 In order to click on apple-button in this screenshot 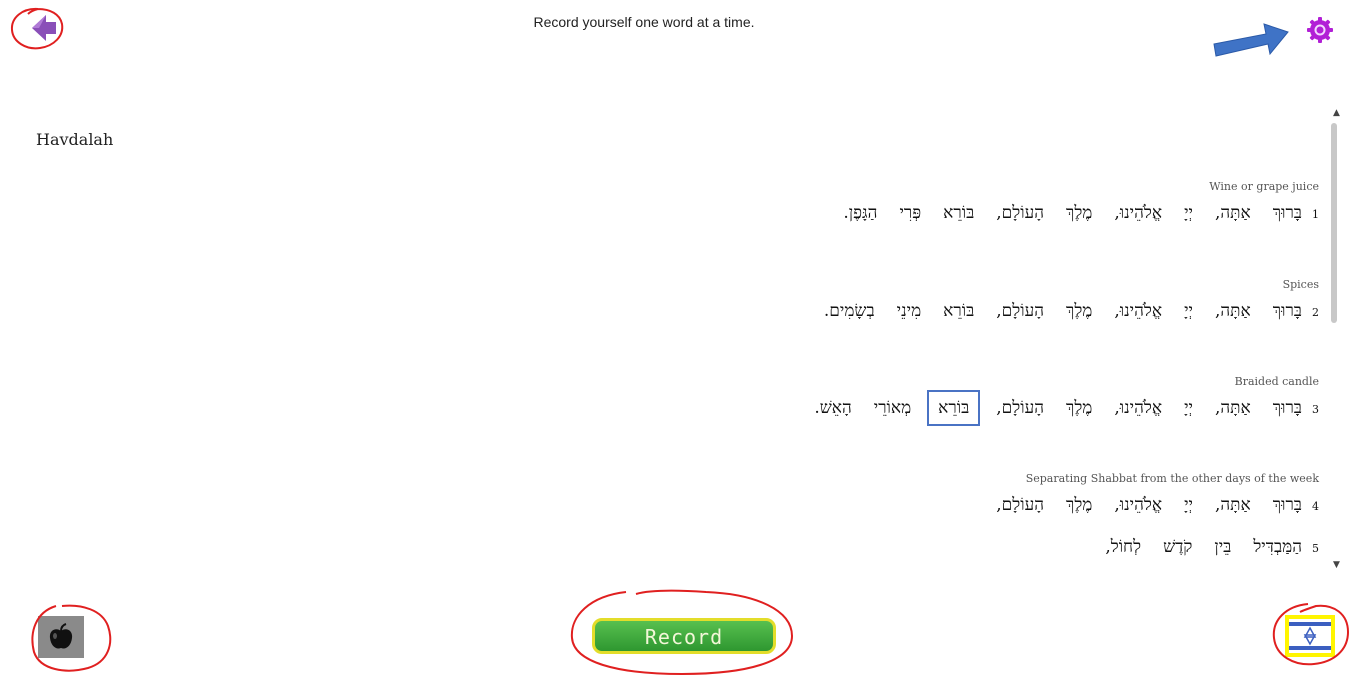, I will do `click(61, 637)`.